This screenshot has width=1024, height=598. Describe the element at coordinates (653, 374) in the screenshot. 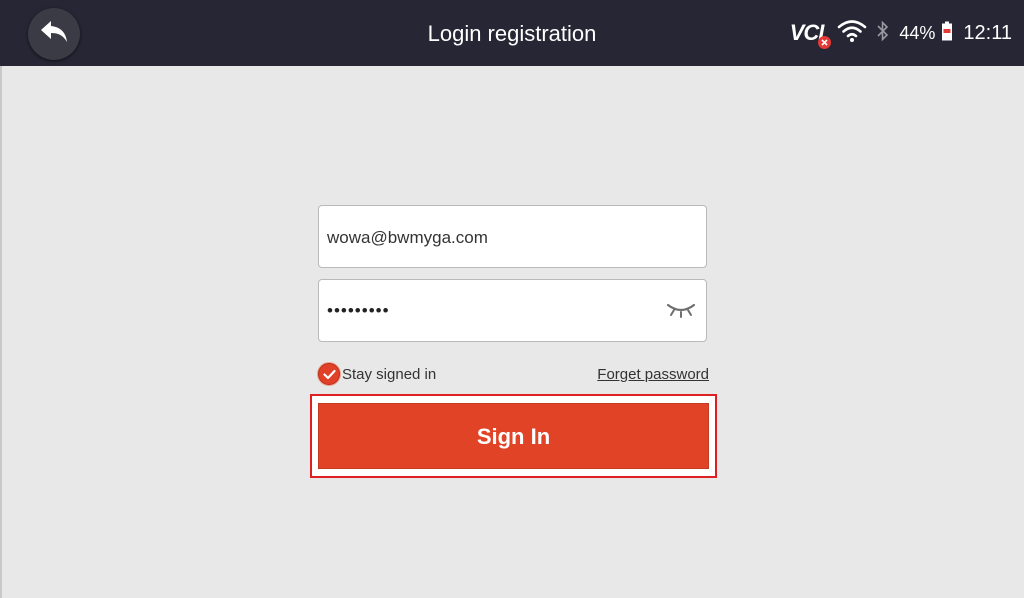

I see `forget-password-link: Forget password` at that location.